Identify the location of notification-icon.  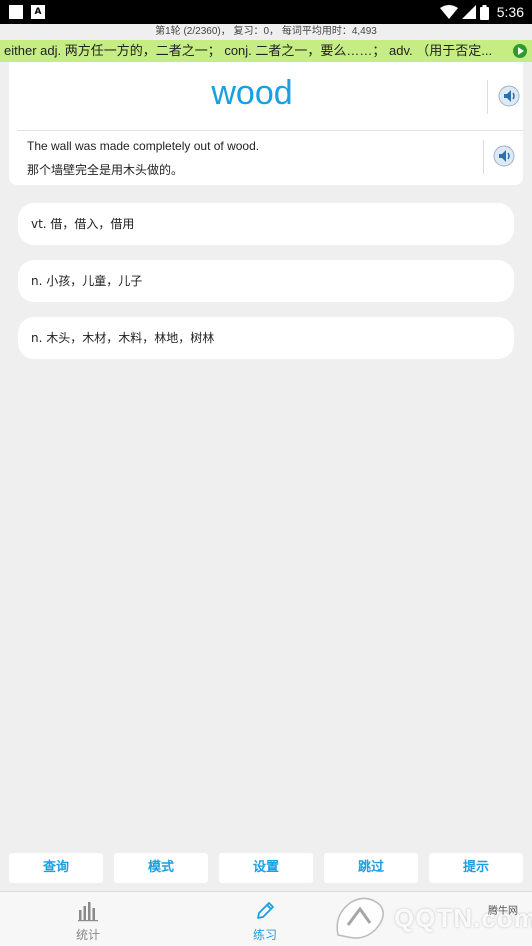
(16, 12).